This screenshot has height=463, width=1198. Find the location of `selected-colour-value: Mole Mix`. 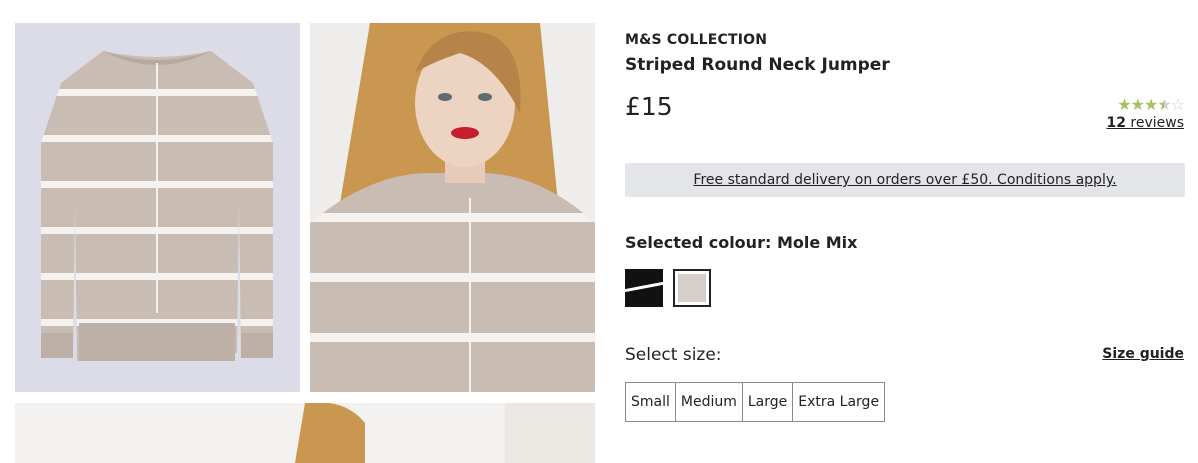

selected-colour-value: Mole Mix is located at coordinates (817, 242).